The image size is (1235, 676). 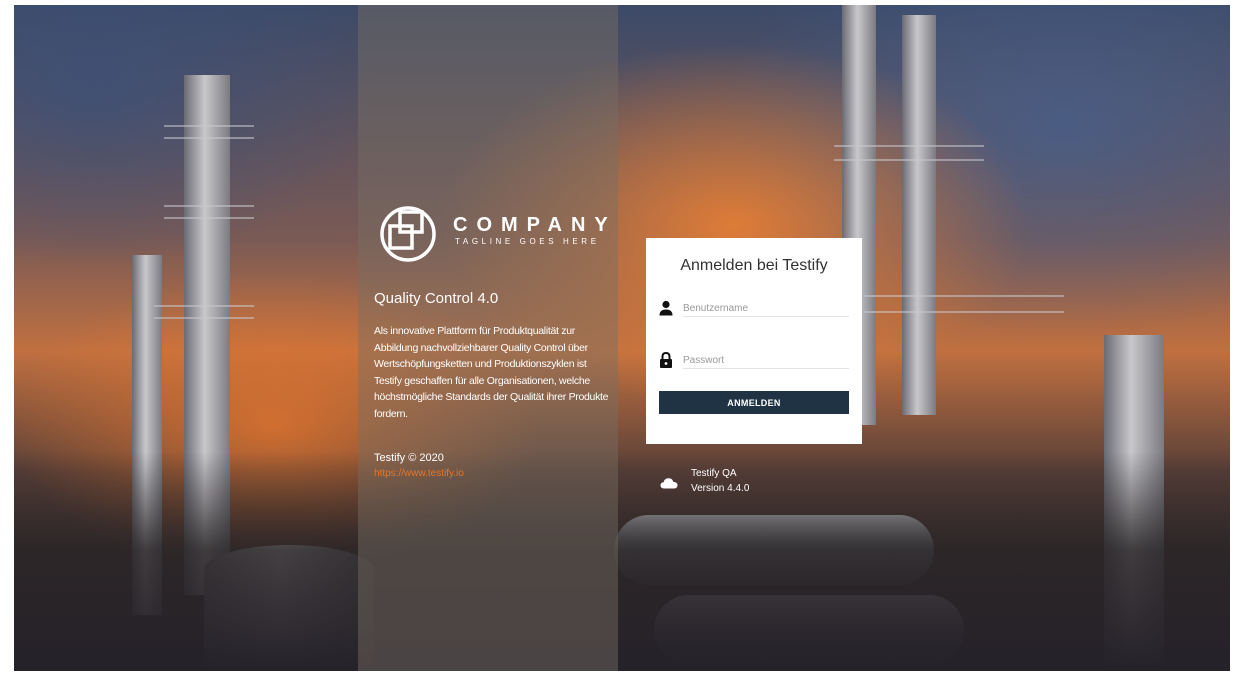 I want to click on username-field, so click(x=754, y=308).